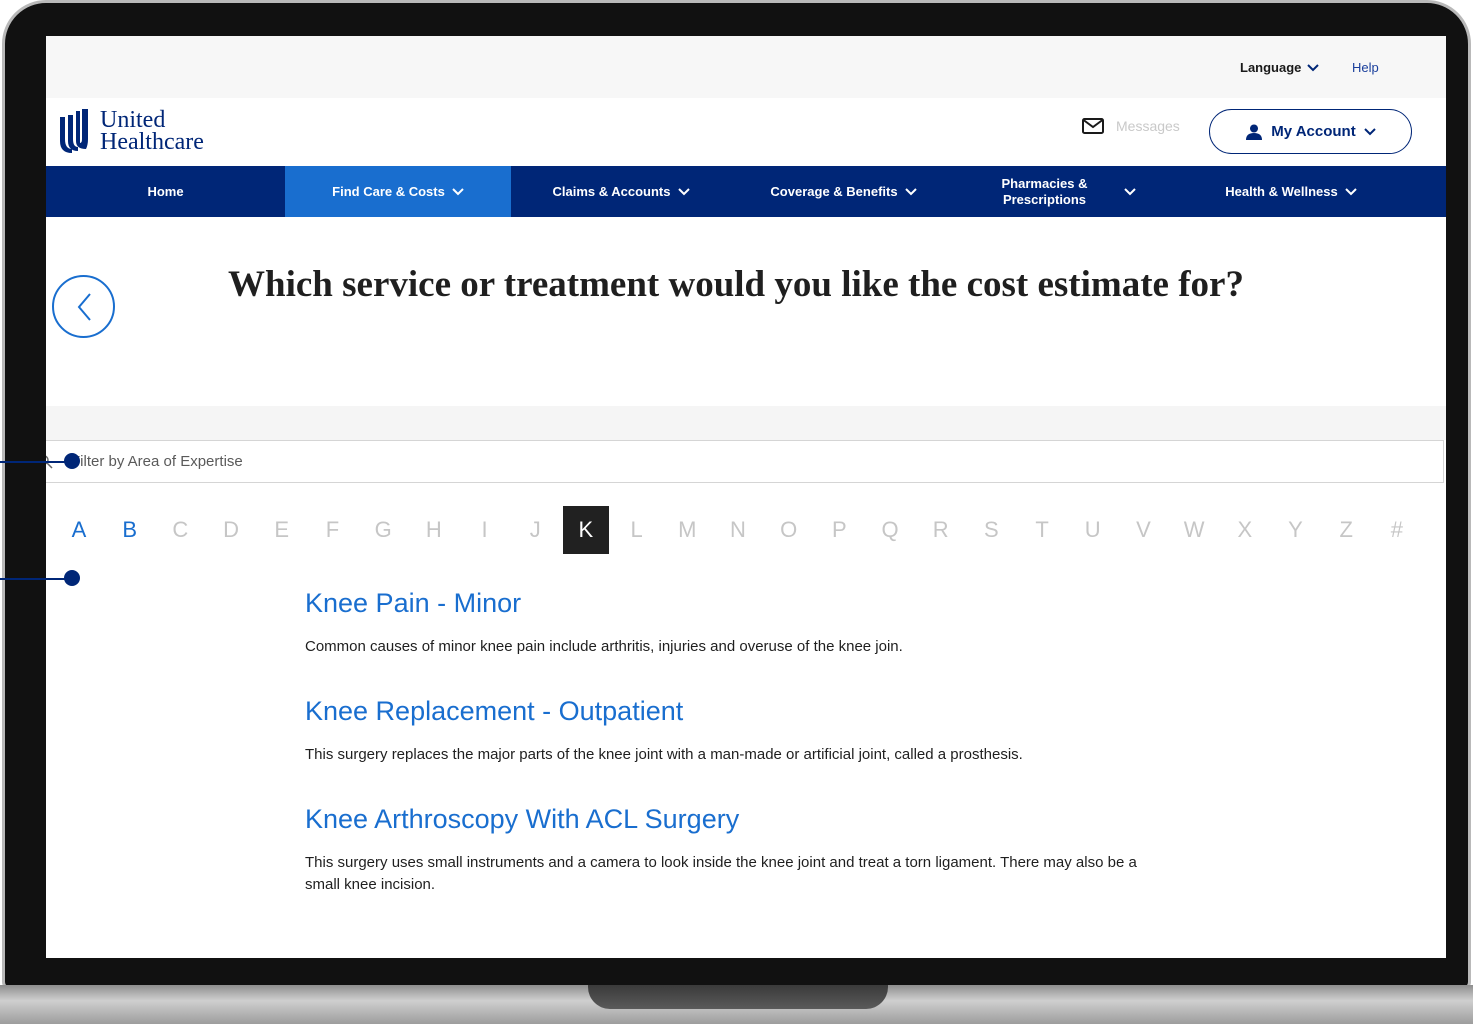 This screenshot has height=1024, width=1473. I want to click on nav-item-coverage-benefits: Coverage & Benefits, so click(843, 191).